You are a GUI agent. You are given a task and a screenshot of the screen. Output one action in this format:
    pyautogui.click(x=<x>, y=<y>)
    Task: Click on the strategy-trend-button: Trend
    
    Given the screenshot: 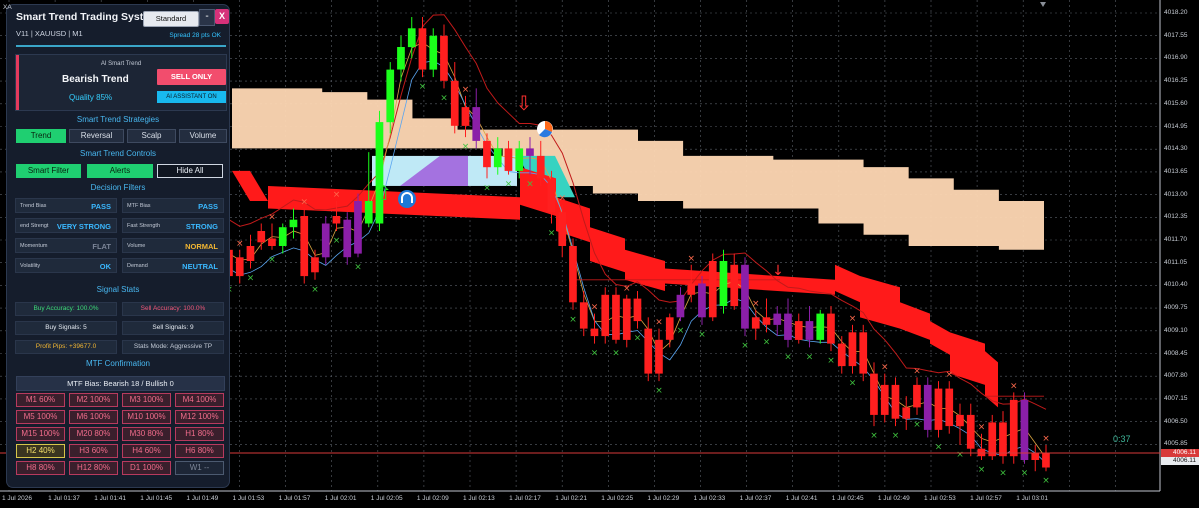 What is the action you would take?
    pyautogui.click(x=41, y=136)
    